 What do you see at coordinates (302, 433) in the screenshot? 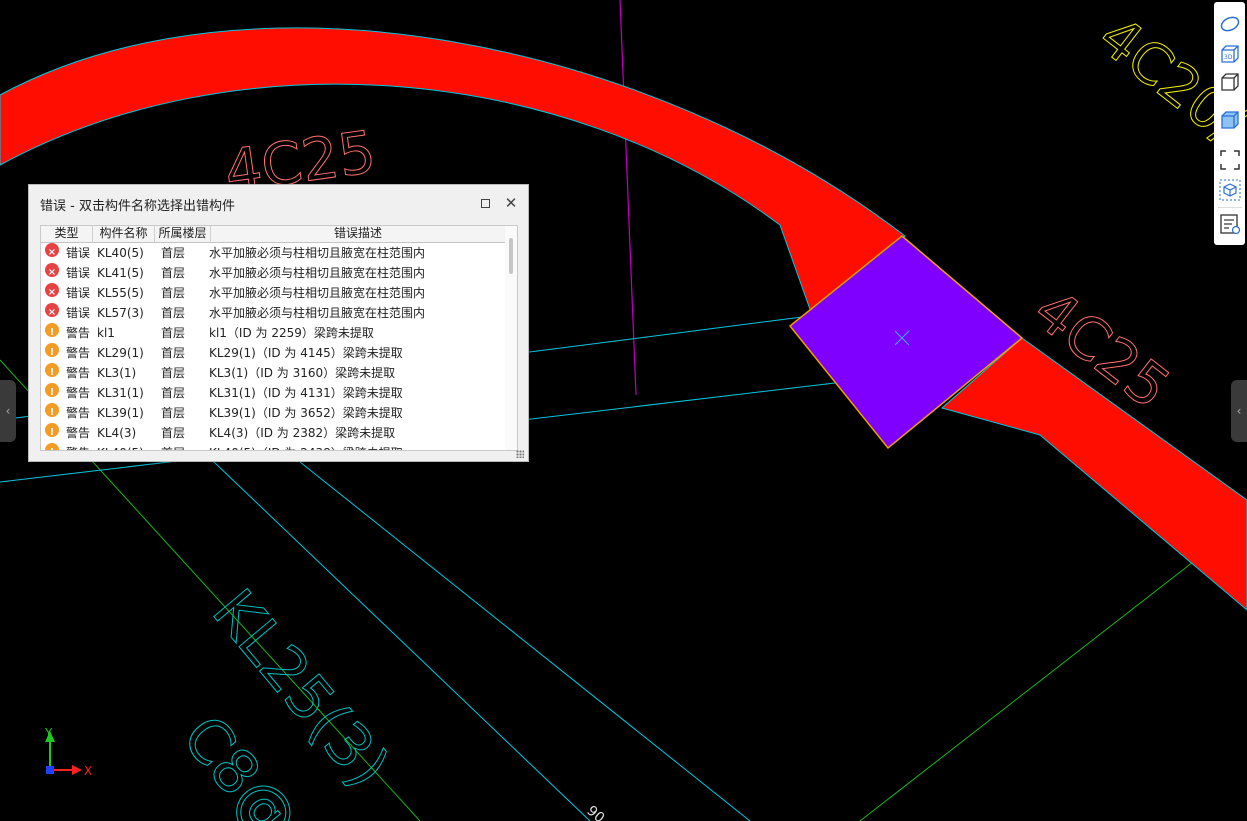
I see `row-description: KL4(3)（ID 为 2382）梁跨未提取` at bounding box center [302, 433].